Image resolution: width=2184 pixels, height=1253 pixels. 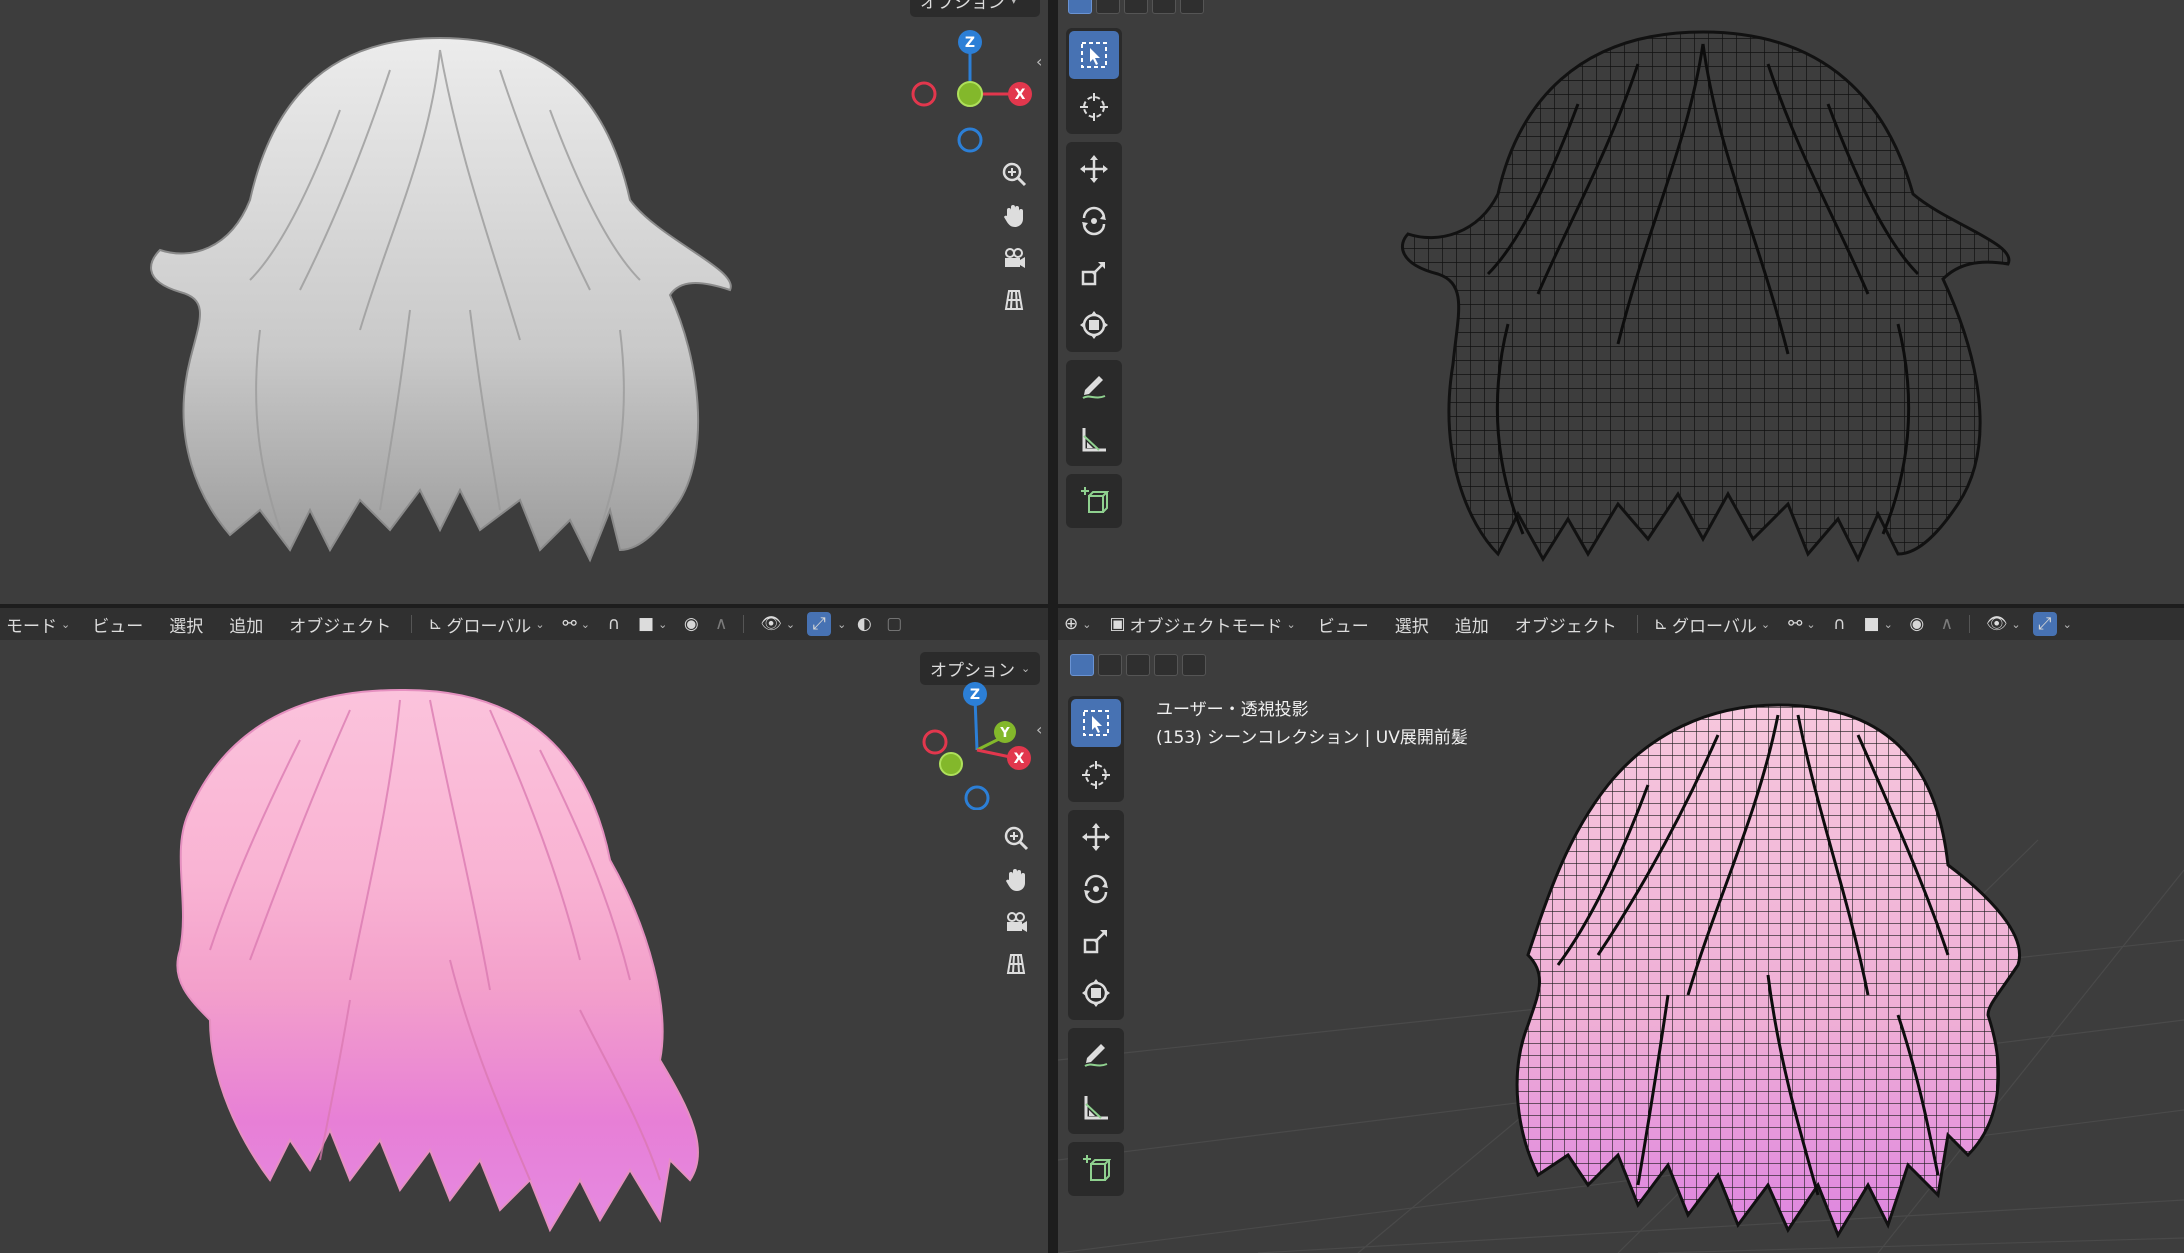 What do you see at coordinates (1232, 710) in the screenshot?
I see `view-name: ユーザー・透視投影` at bounding box center [1232, 710].